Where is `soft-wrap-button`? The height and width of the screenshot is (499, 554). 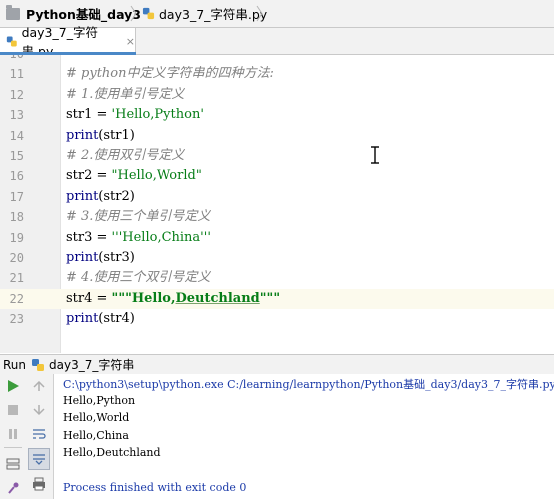
soft-wrap-button is located at coordinates (39, 434).